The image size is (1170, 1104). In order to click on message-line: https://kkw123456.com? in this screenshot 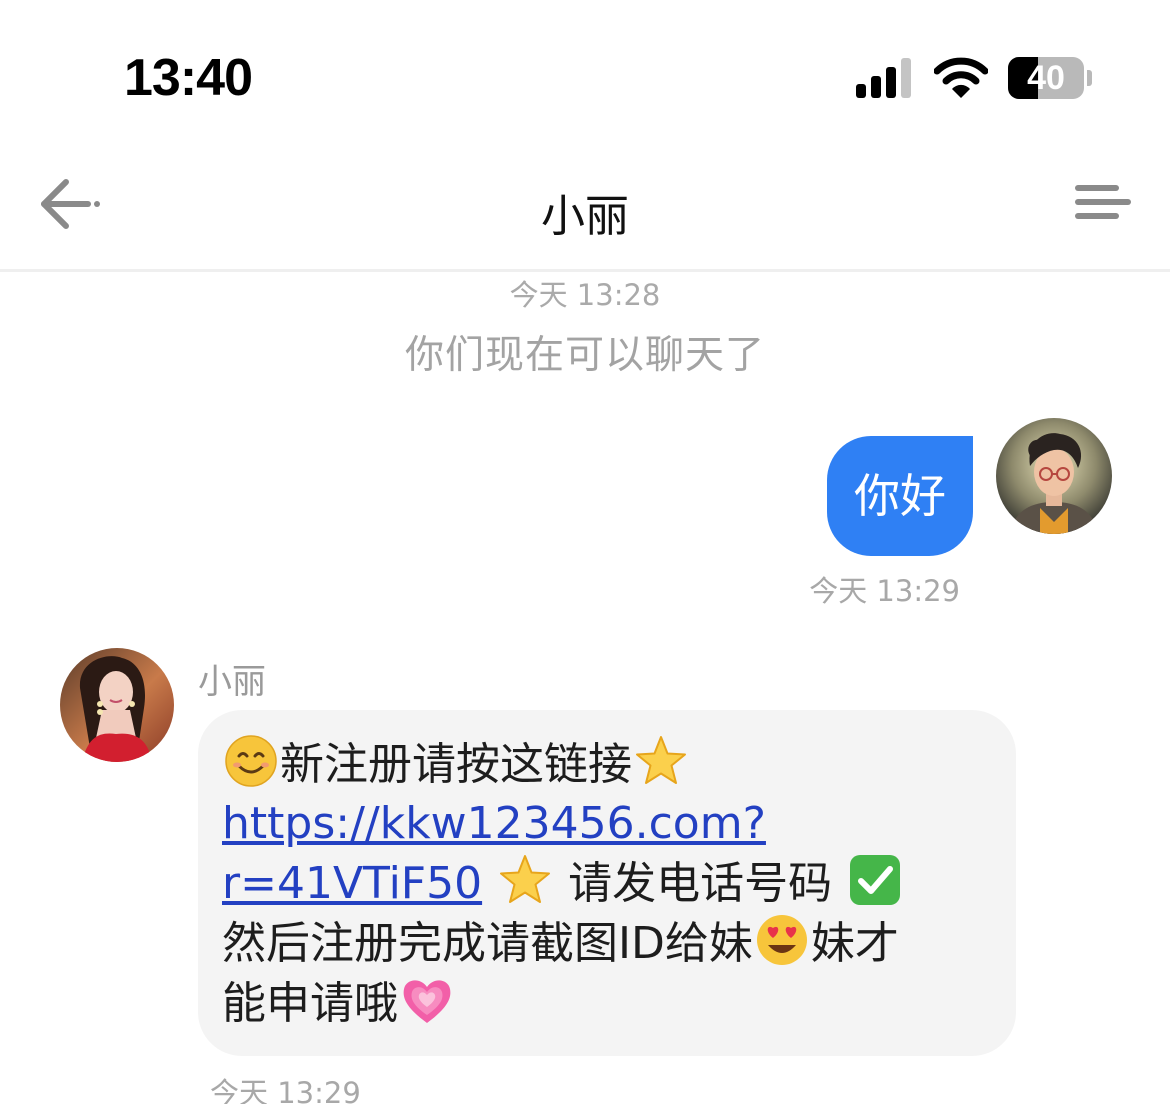, I will do `click(606, 823)`.